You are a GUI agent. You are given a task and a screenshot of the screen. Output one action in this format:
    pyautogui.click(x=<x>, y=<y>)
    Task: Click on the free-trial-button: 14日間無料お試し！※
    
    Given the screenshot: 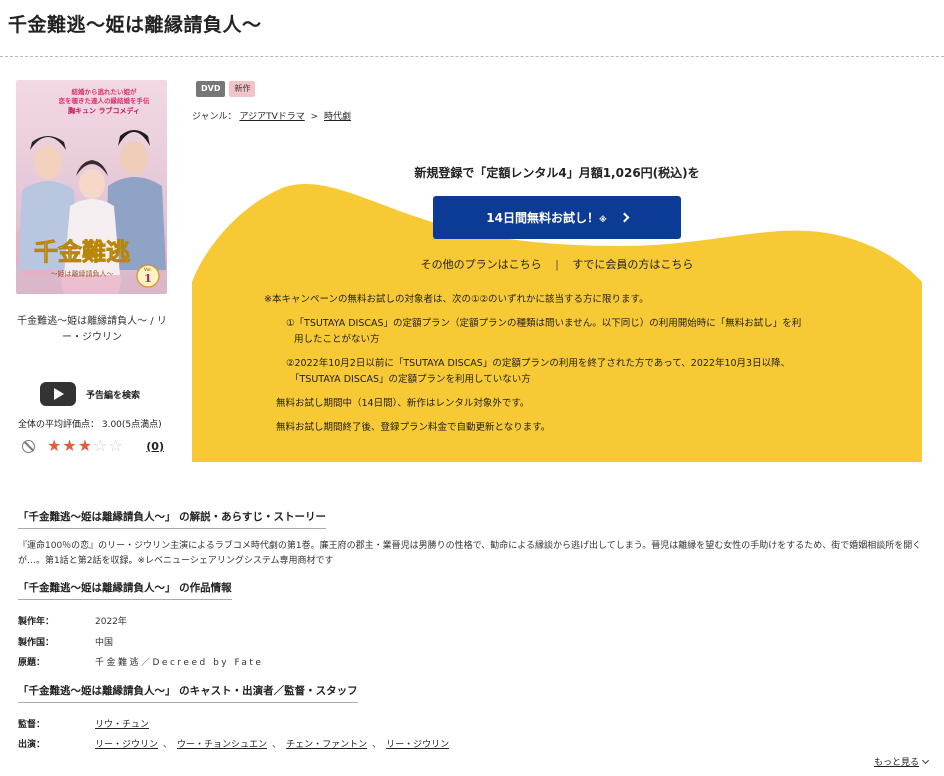 What is the action you would take?
    pyautogui.click(x=557, y=217)
    